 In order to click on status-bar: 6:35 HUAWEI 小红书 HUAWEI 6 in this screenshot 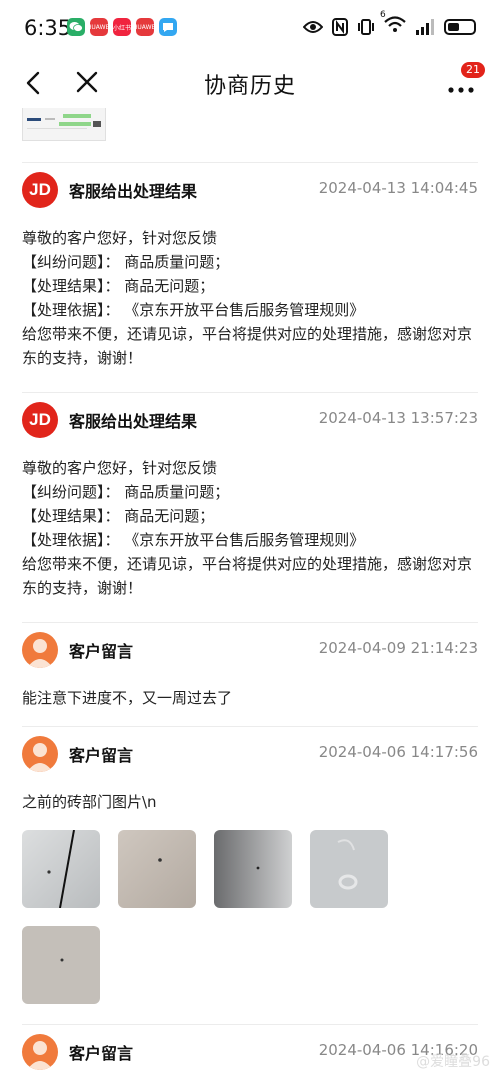, I will do `click(250, 29)`.